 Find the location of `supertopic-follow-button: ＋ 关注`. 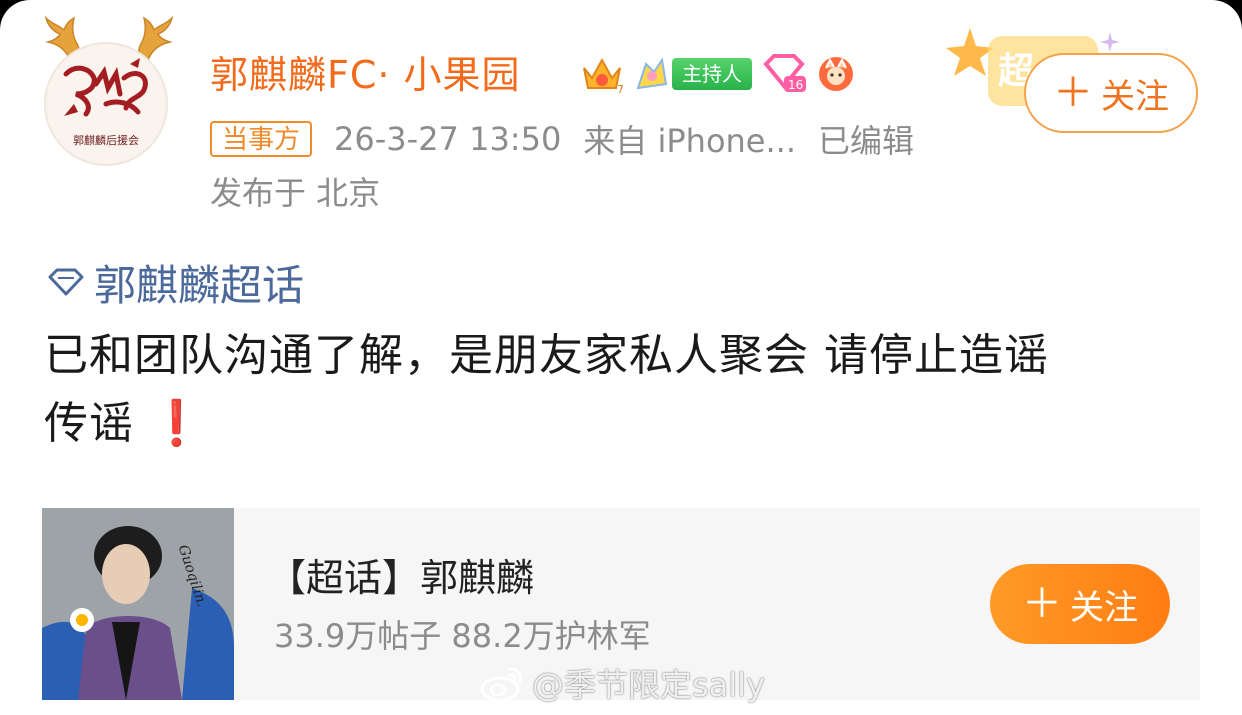

supertopic-follow-button: ＋ 关注 is located at coordinates (1080, 604).